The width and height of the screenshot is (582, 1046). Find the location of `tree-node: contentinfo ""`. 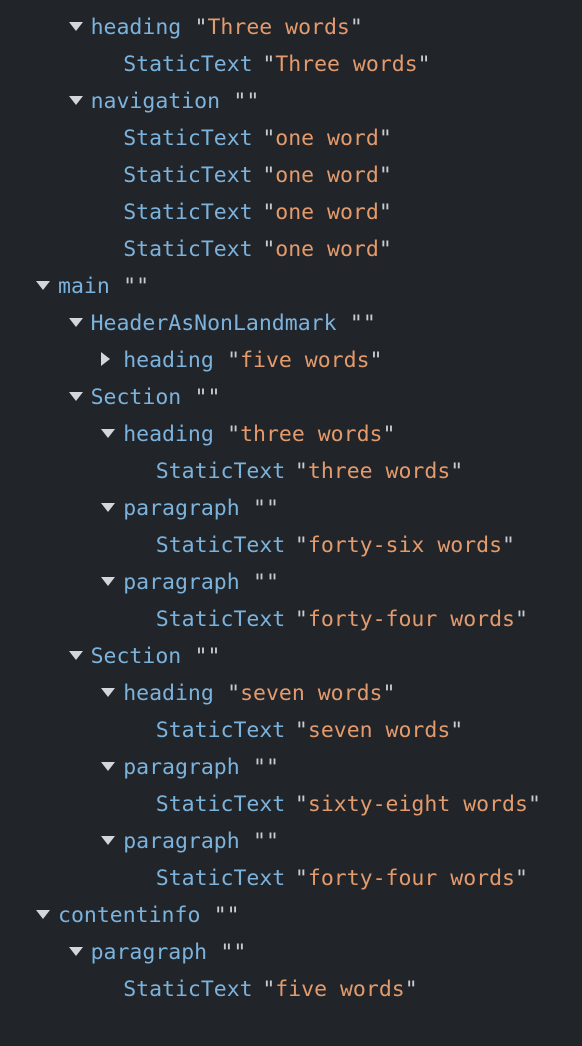

tree-node: contentinfo "" is located at coordinates (291, 915).